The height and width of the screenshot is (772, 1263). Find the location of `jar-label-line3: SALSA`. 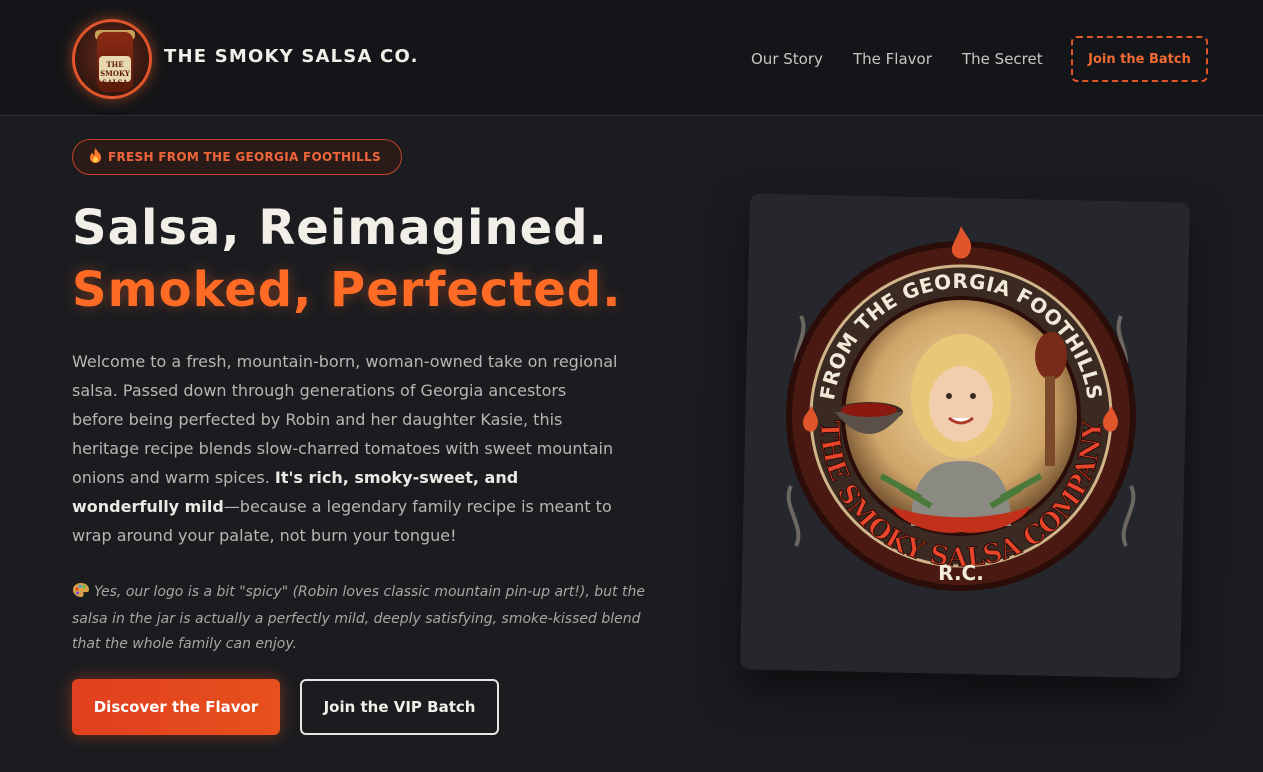

jar-label-line3: SALSA is located at coordinates (115, 82).